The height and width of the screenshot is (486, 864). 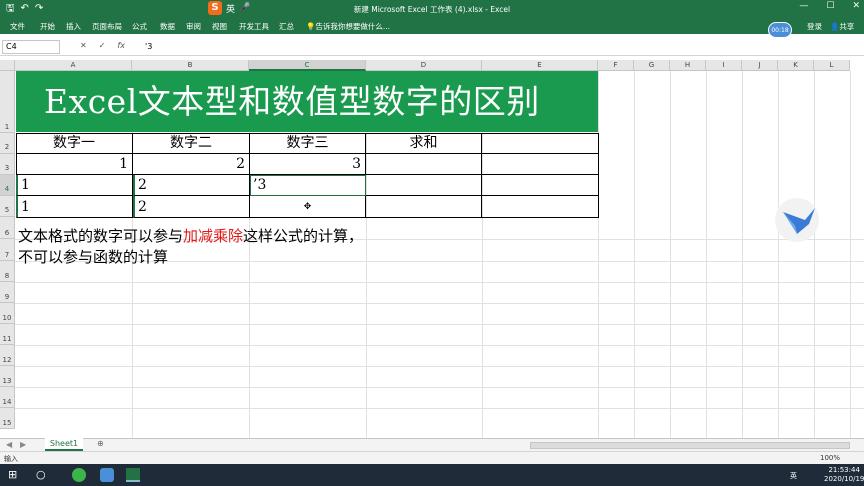 What do you see at coordinates (100, 443) in the screenshot?
I see `add-sheet-icon: ⊕` at bounding box center [100, 443].